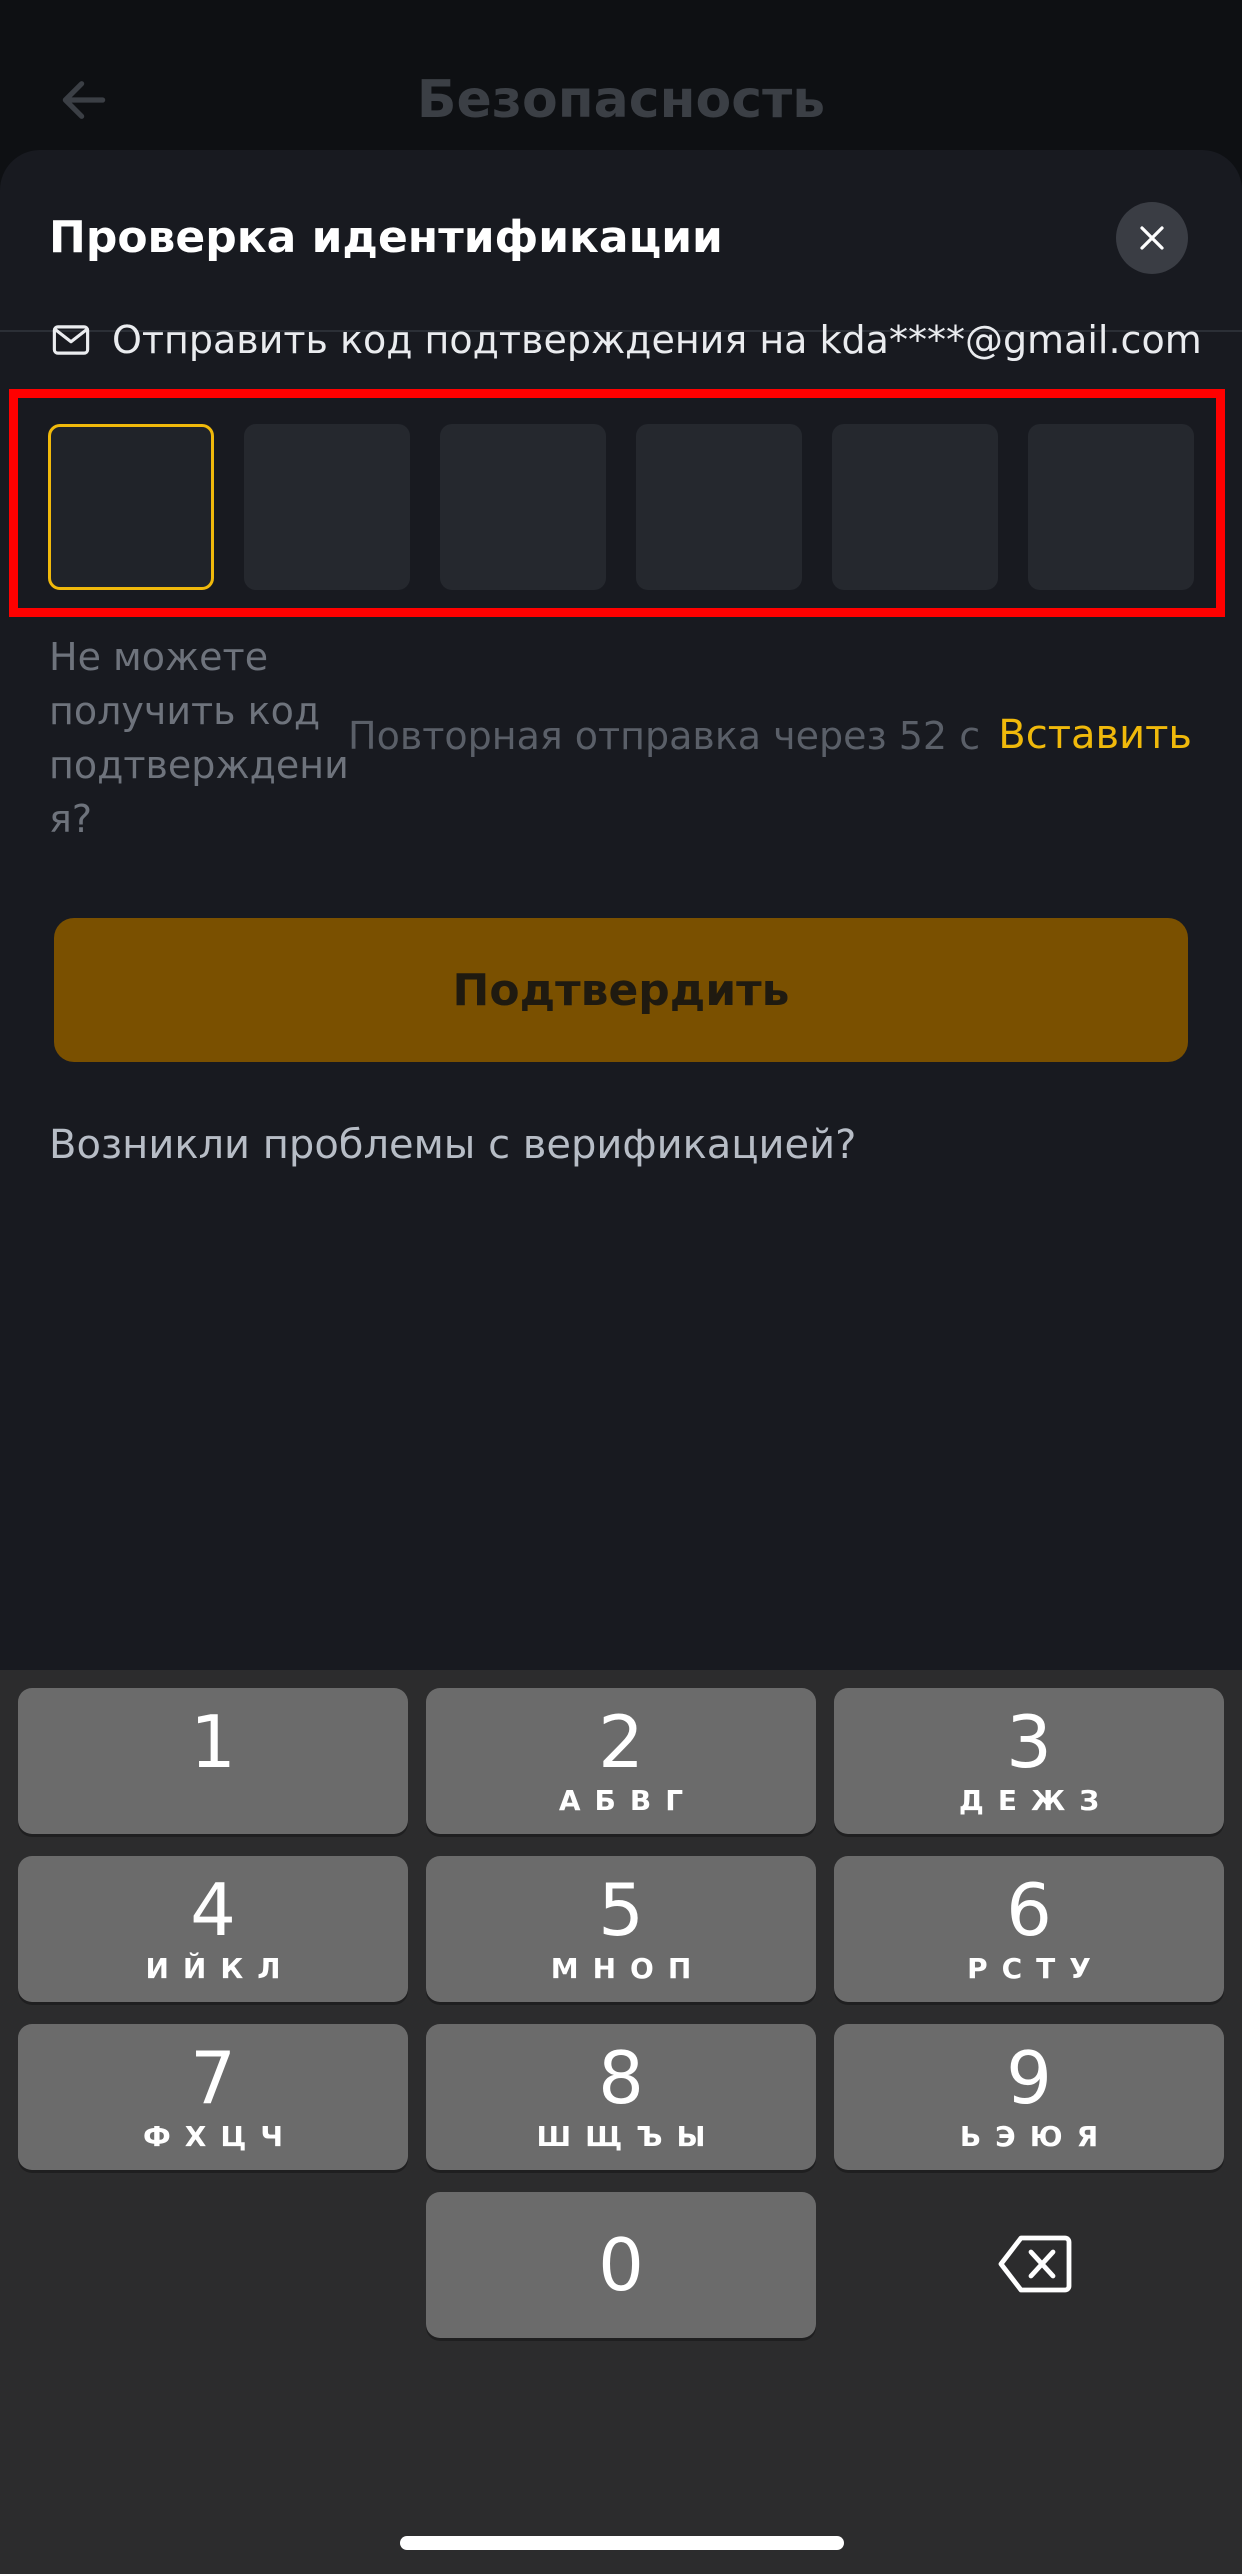  I want to click on key-letters: ДЕЖЗ, so click(1036, 1800).